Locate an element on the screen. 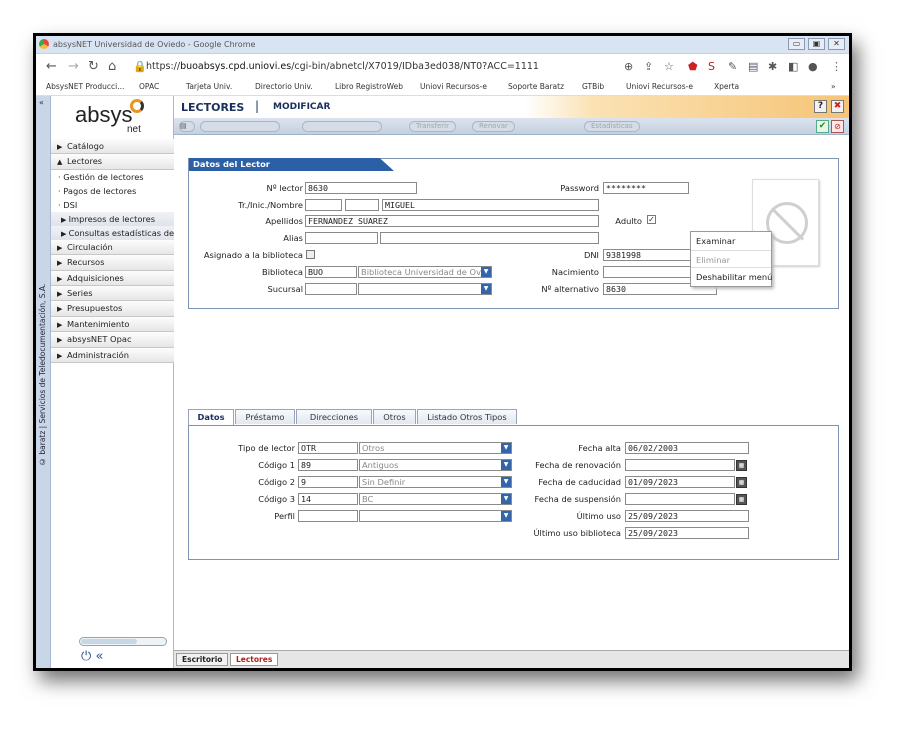 The image size is (920, 739). bookmarks-more: » is located at coordinates (833, 86).